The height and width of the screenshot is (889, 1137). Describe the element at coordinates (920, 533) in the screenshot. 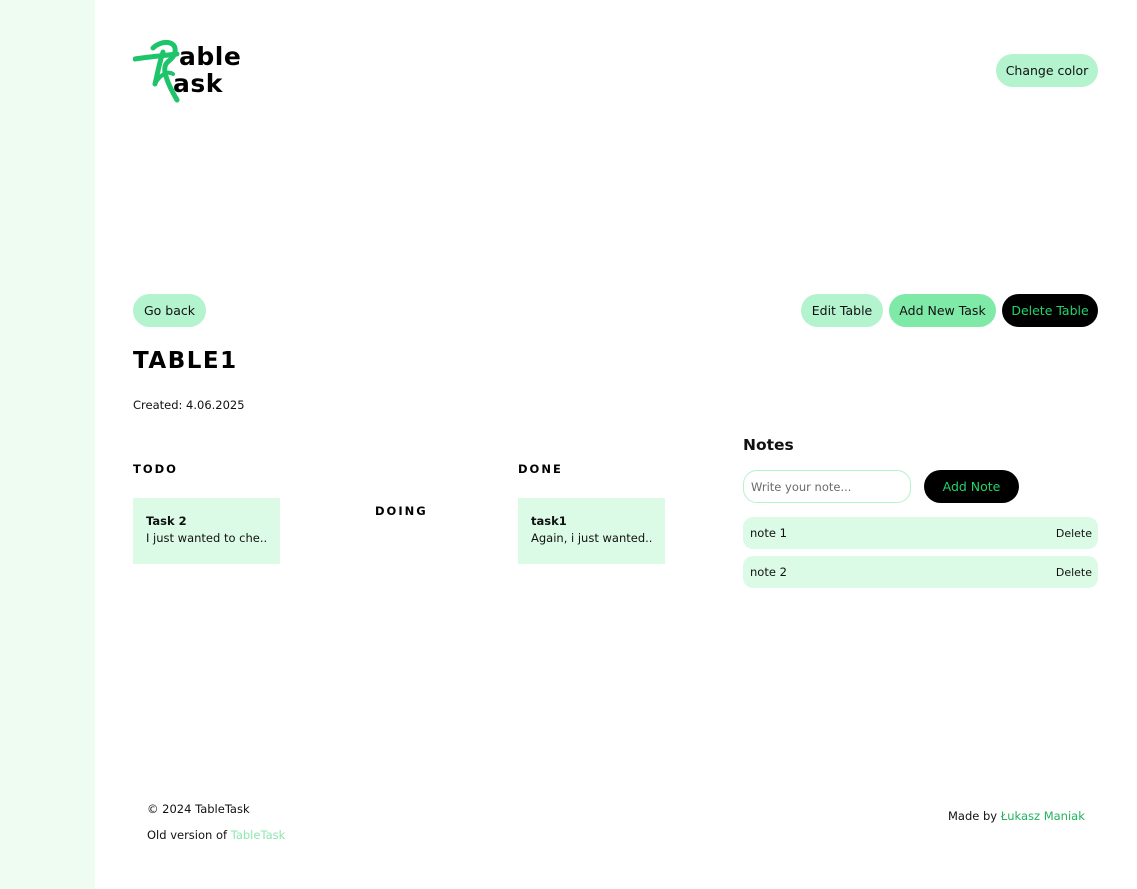

I see `note-item: note 1 Delete` at that location.